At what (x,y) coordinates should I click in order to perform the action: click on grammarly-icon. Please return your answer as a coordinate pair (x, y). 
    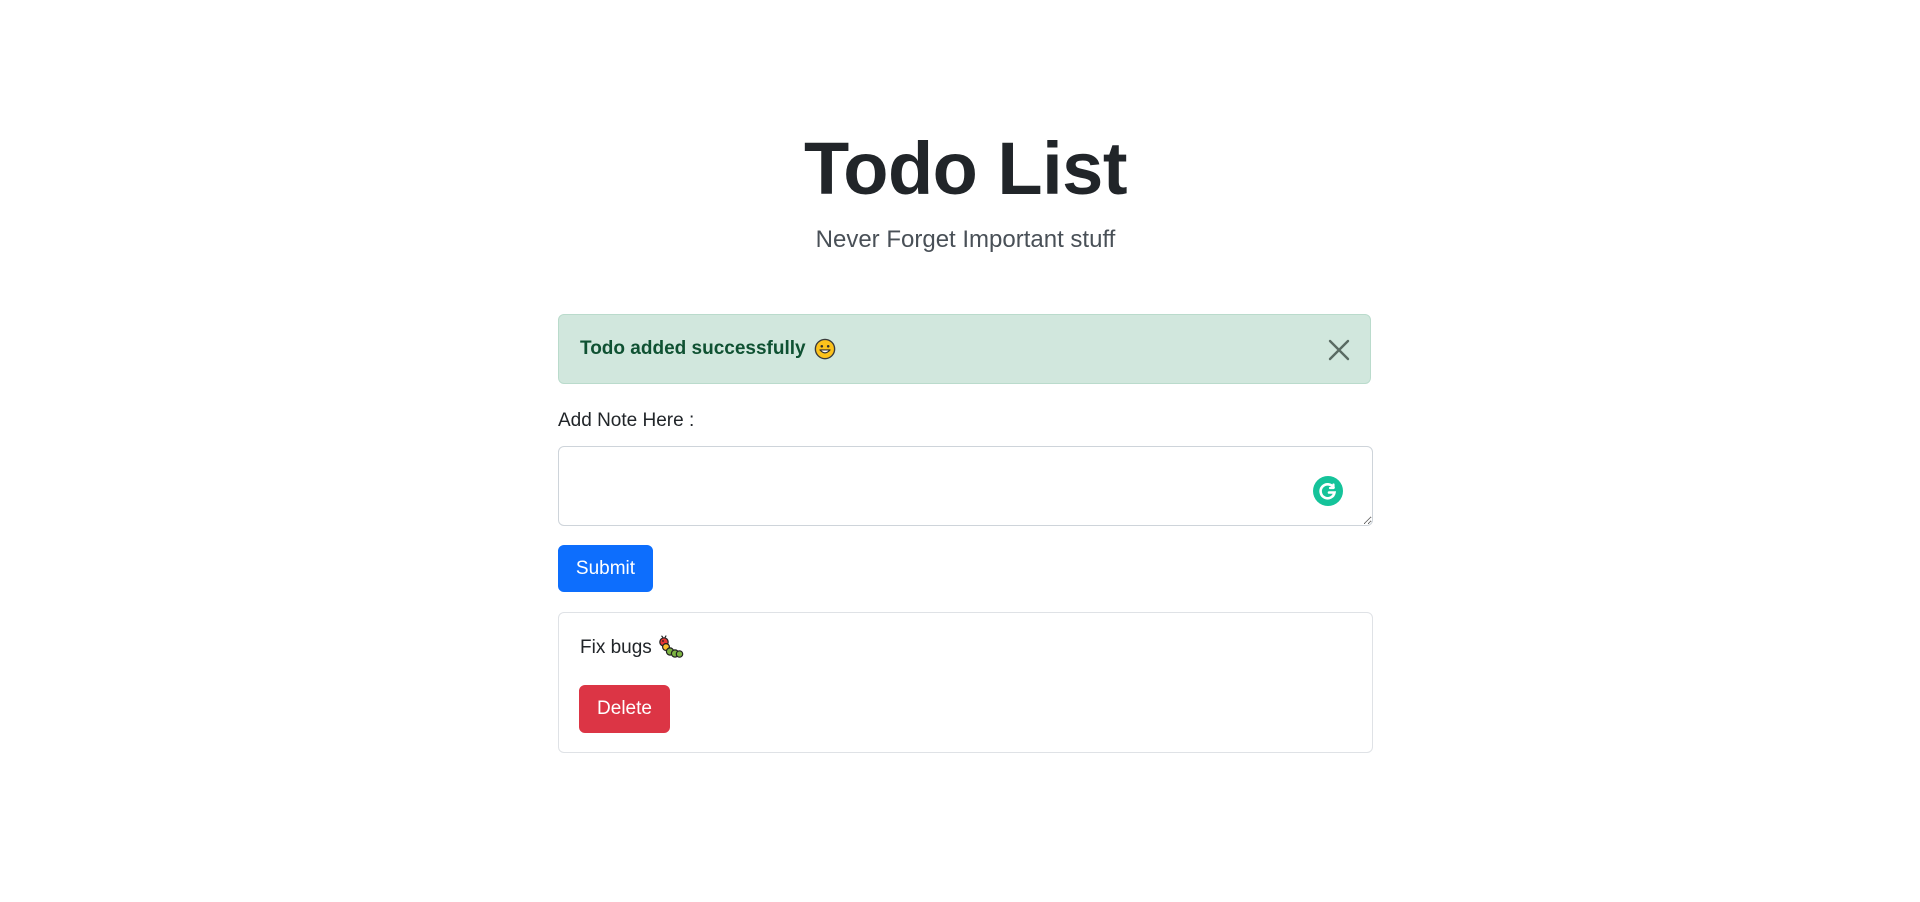
    Looking at the image, I should click on (1328, 491).